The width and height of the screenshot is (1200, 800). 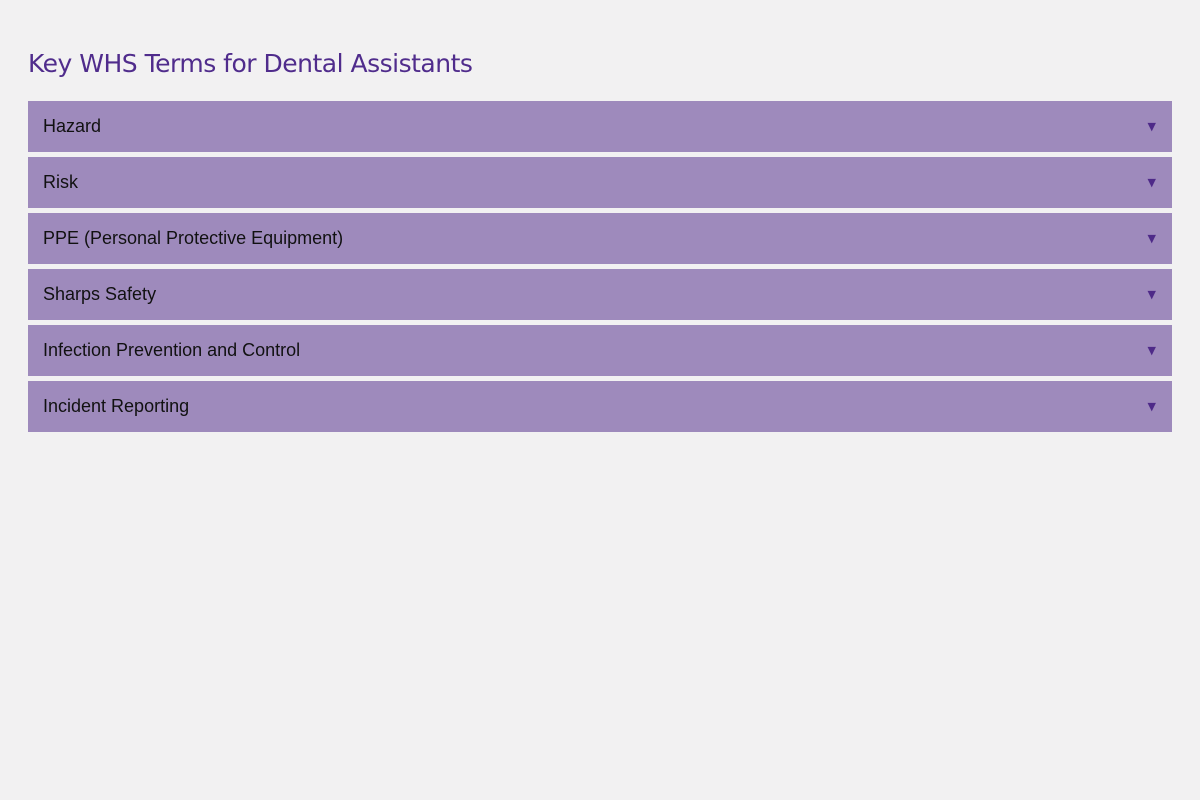 I want to click on accordion-item-incident-reporting: Incident Reporting ▼, so click(x=600, y=406).